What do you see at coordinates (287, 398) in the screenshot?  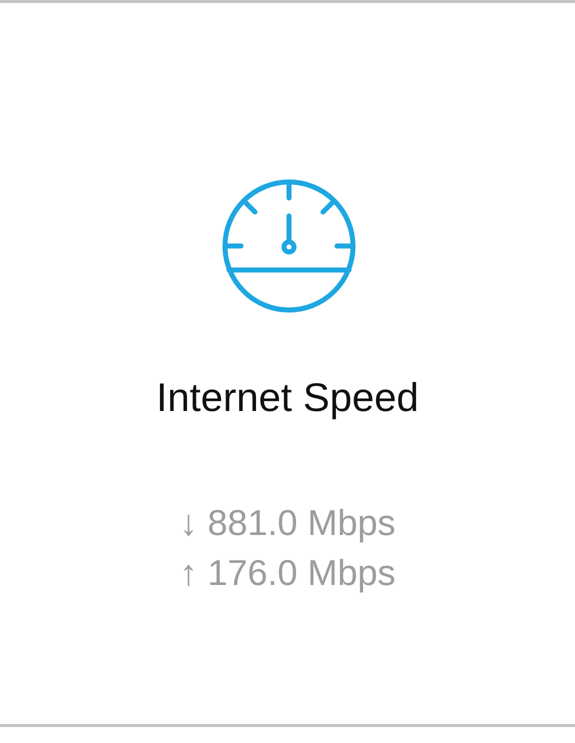 I see `card-title: Internet Speed` at bounding box center [287, 398].